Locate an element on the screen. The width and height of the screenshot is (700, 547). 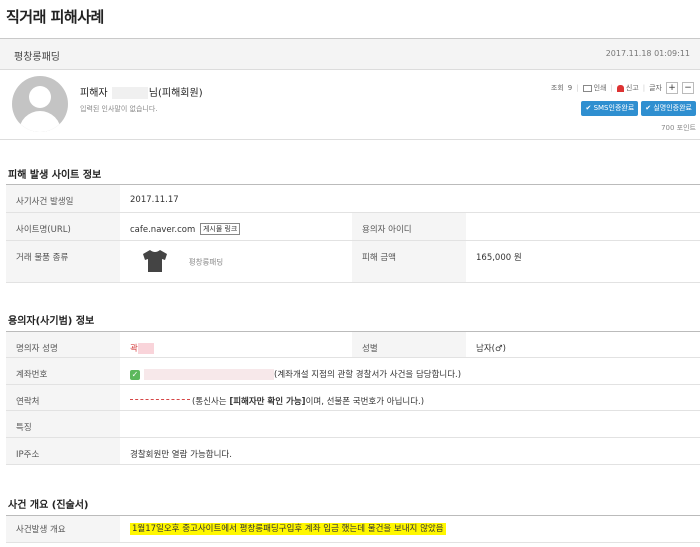
table-row: 계좌번호 ✓ (계좌개설 지점의 관할 경찰서가 사건을 담당합니다.) is located at coordinates (353, 371).